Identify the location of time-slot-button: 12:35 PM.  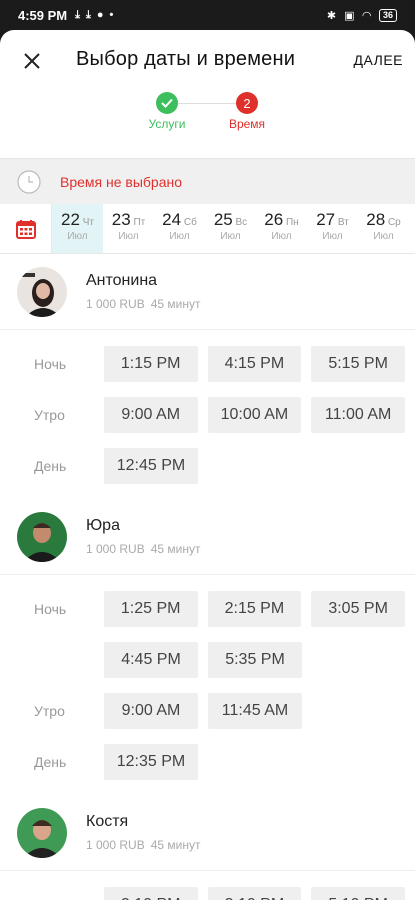
(151, 761).